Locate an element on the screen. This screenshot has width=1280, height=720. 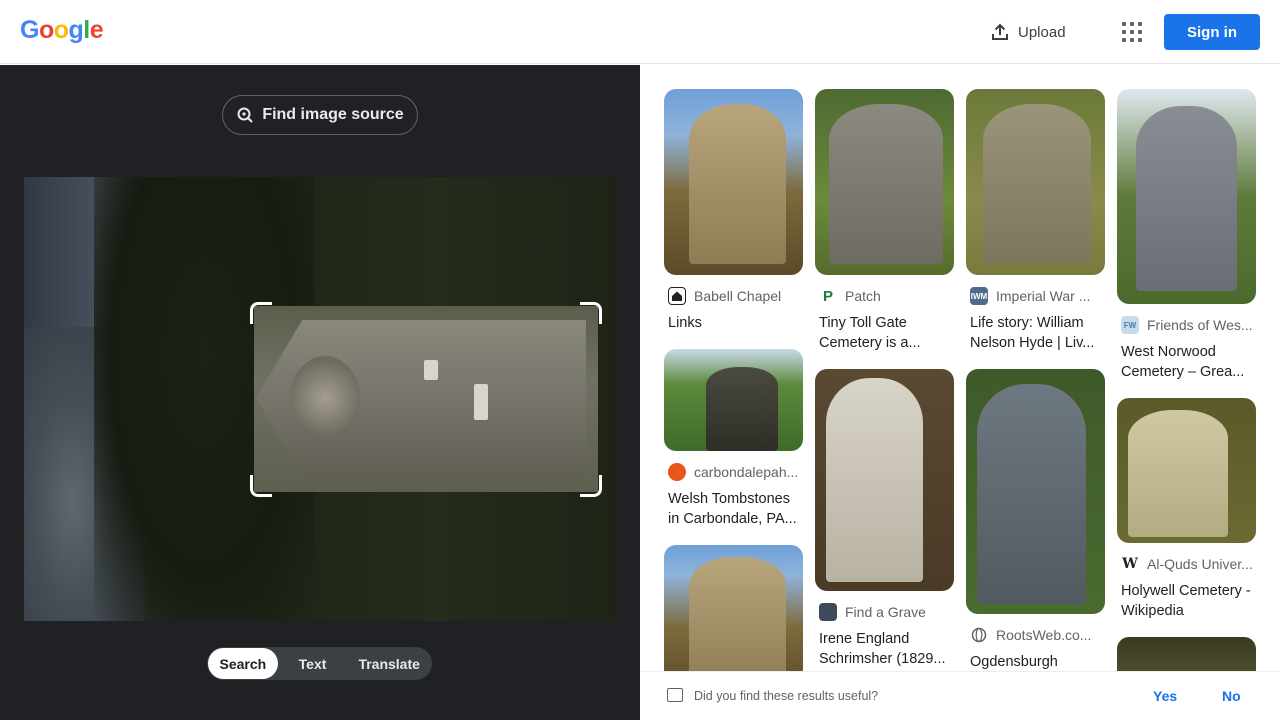
feedback-no-button: No is located at coordinates (1231, 696).